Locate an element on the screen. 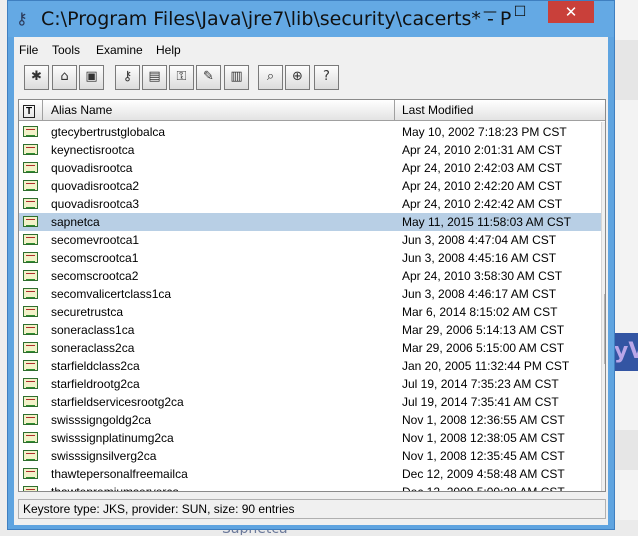 The image size is (638, 536). table-row: securetrustca Mar 6, 2014 8:15:02 AM CST is located at coordinates (310, 312).